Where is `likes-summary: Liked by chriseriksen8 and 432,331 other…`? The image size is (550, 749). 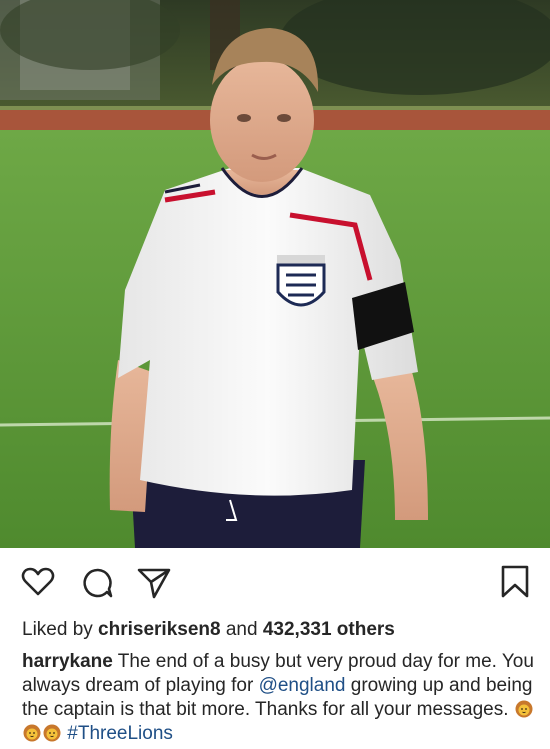 likes-summary: Liked by chriseriksen8 and 432,331 other… is located at coordinates (208, 630).